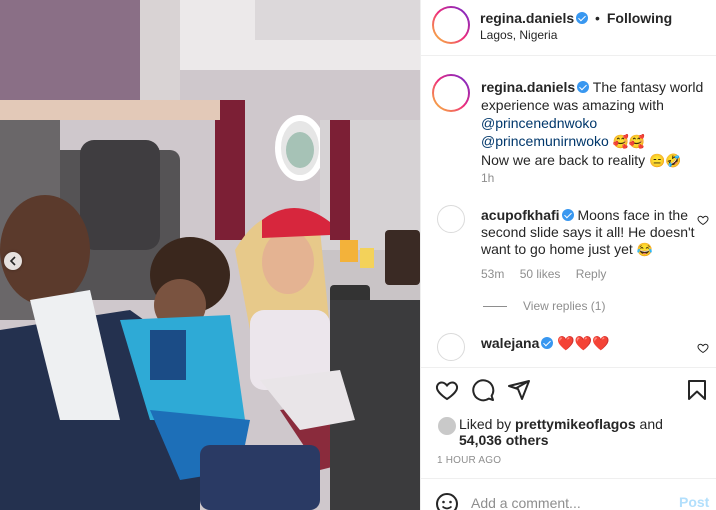  I want to click on caption-time: 1h, so click(487, 178).